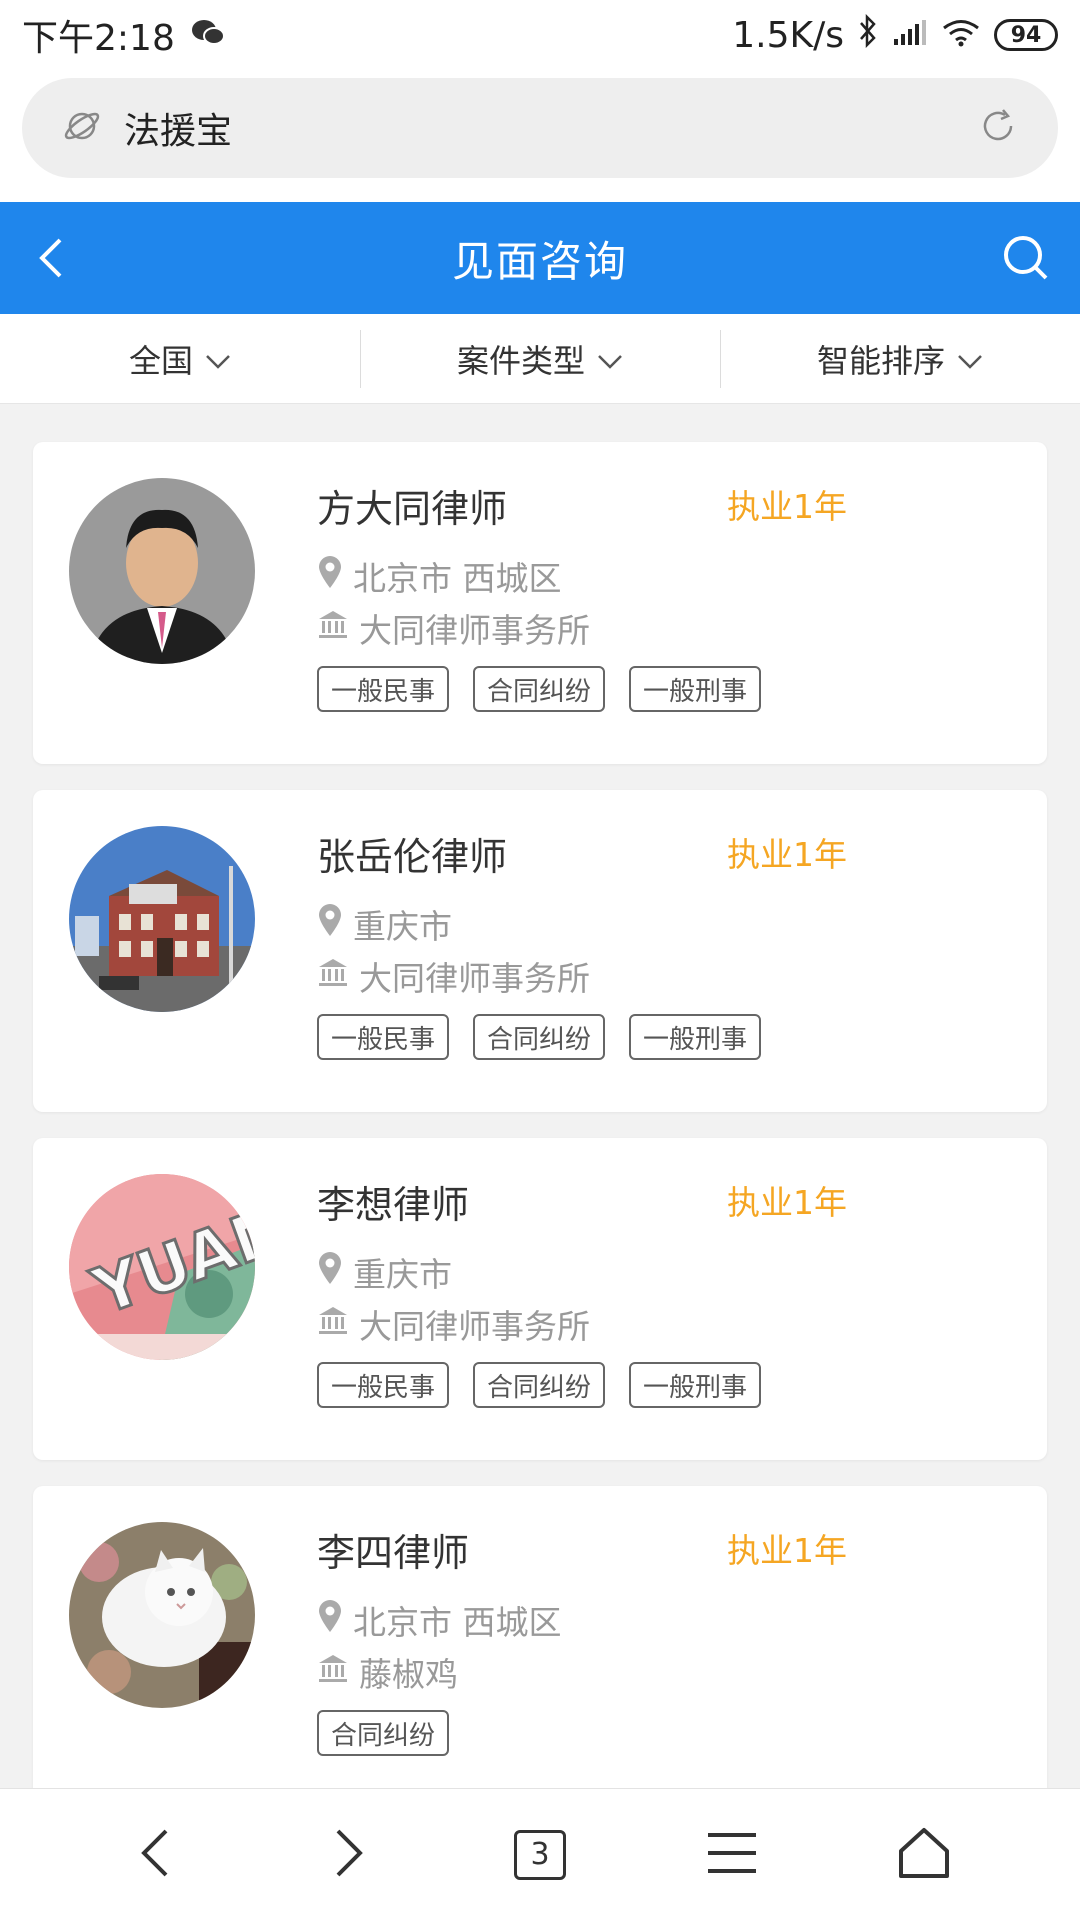 This screenshot has height=1920, width=1080. I want to click on chevron-left-icon, so click(156, 1855).